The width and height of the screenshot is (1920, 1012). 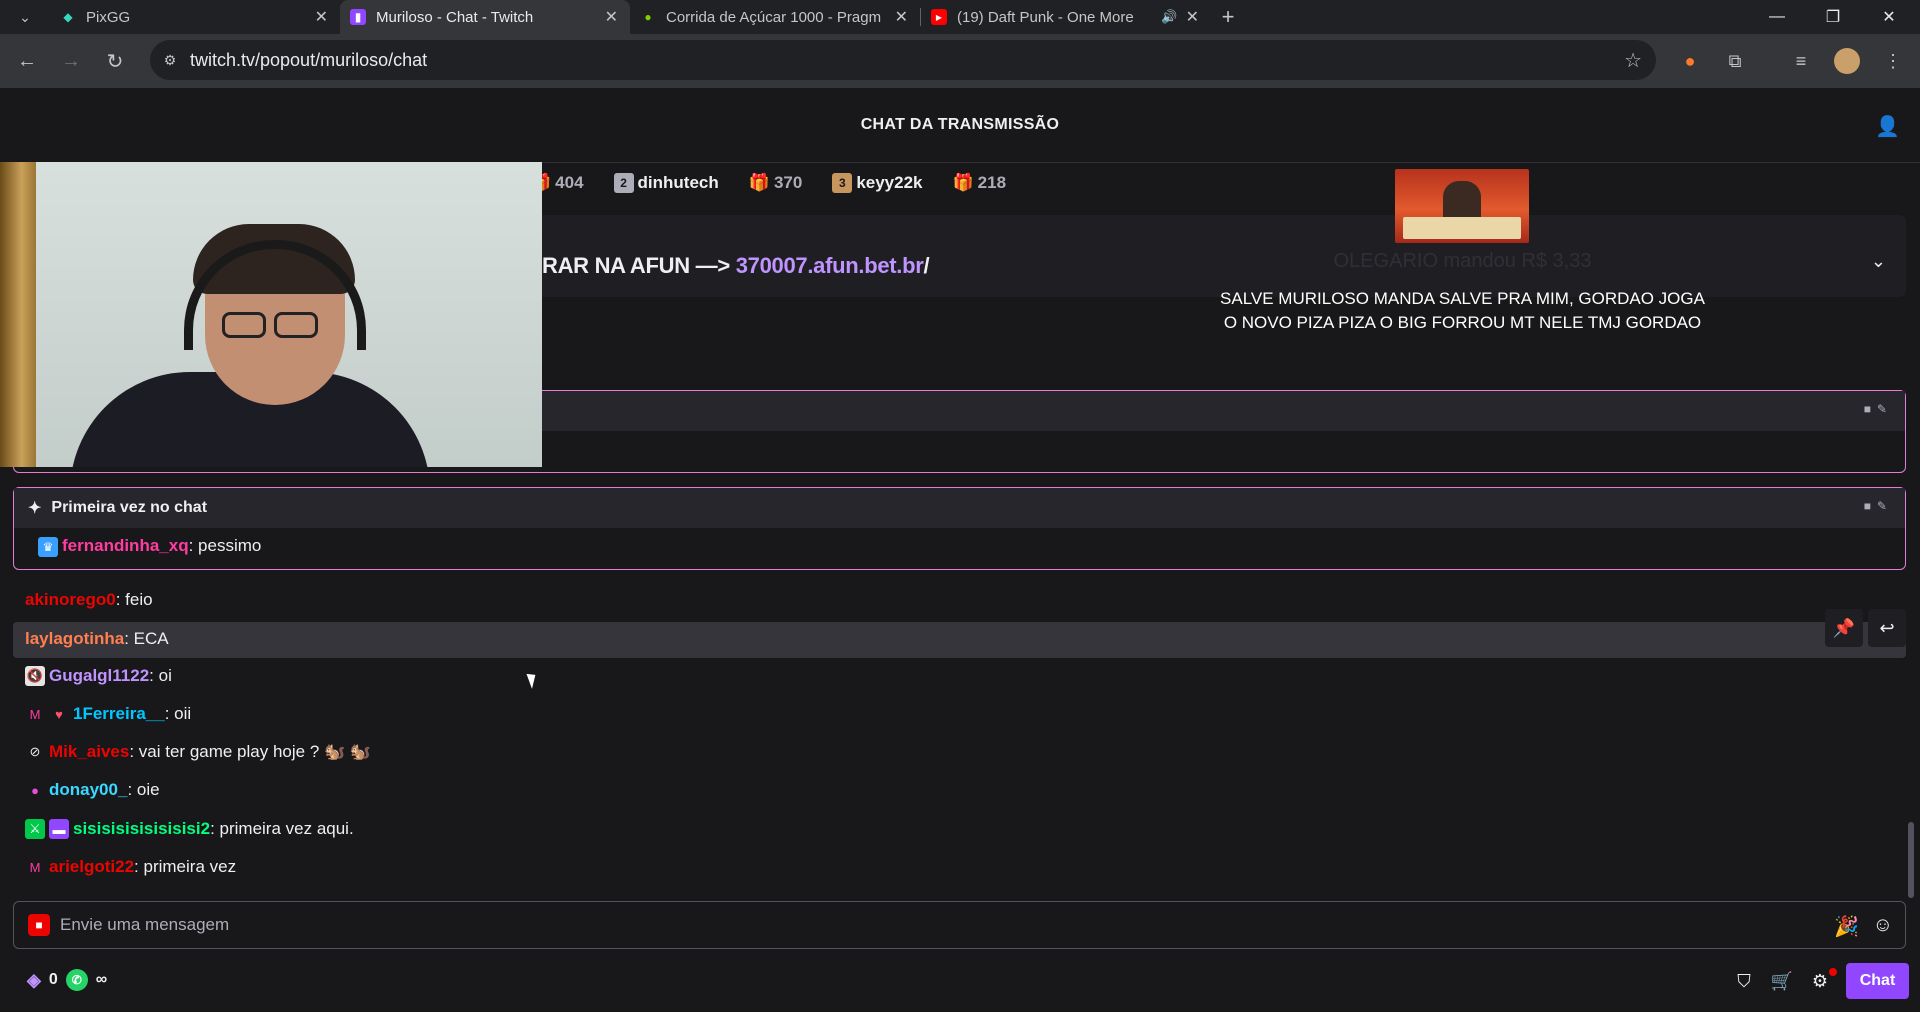 What do you see at coordinates (960, 980) in the screenshot?
I see `chat-bottom-bar: ◈ 0 ✆ ∞ ⛉ 🛒 ⚙ Chat` at bounding box center [960, 980].